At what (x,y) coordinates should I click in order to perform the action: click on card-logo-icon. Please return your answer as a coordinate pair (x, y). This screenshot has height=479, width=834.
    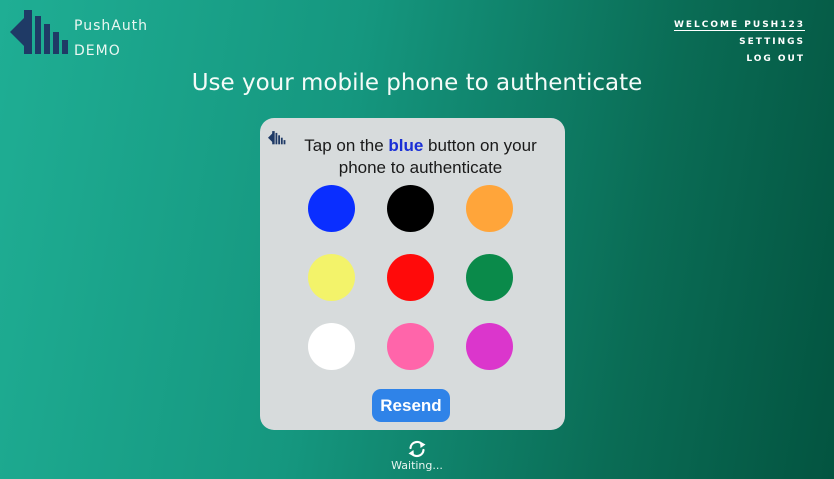
    Looking at the image, I should click on (277, 139).